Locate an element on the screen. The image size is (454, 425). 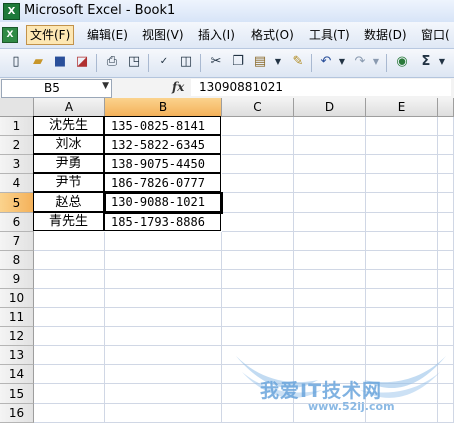
cell-c15 is located at coordinates (258, 394).